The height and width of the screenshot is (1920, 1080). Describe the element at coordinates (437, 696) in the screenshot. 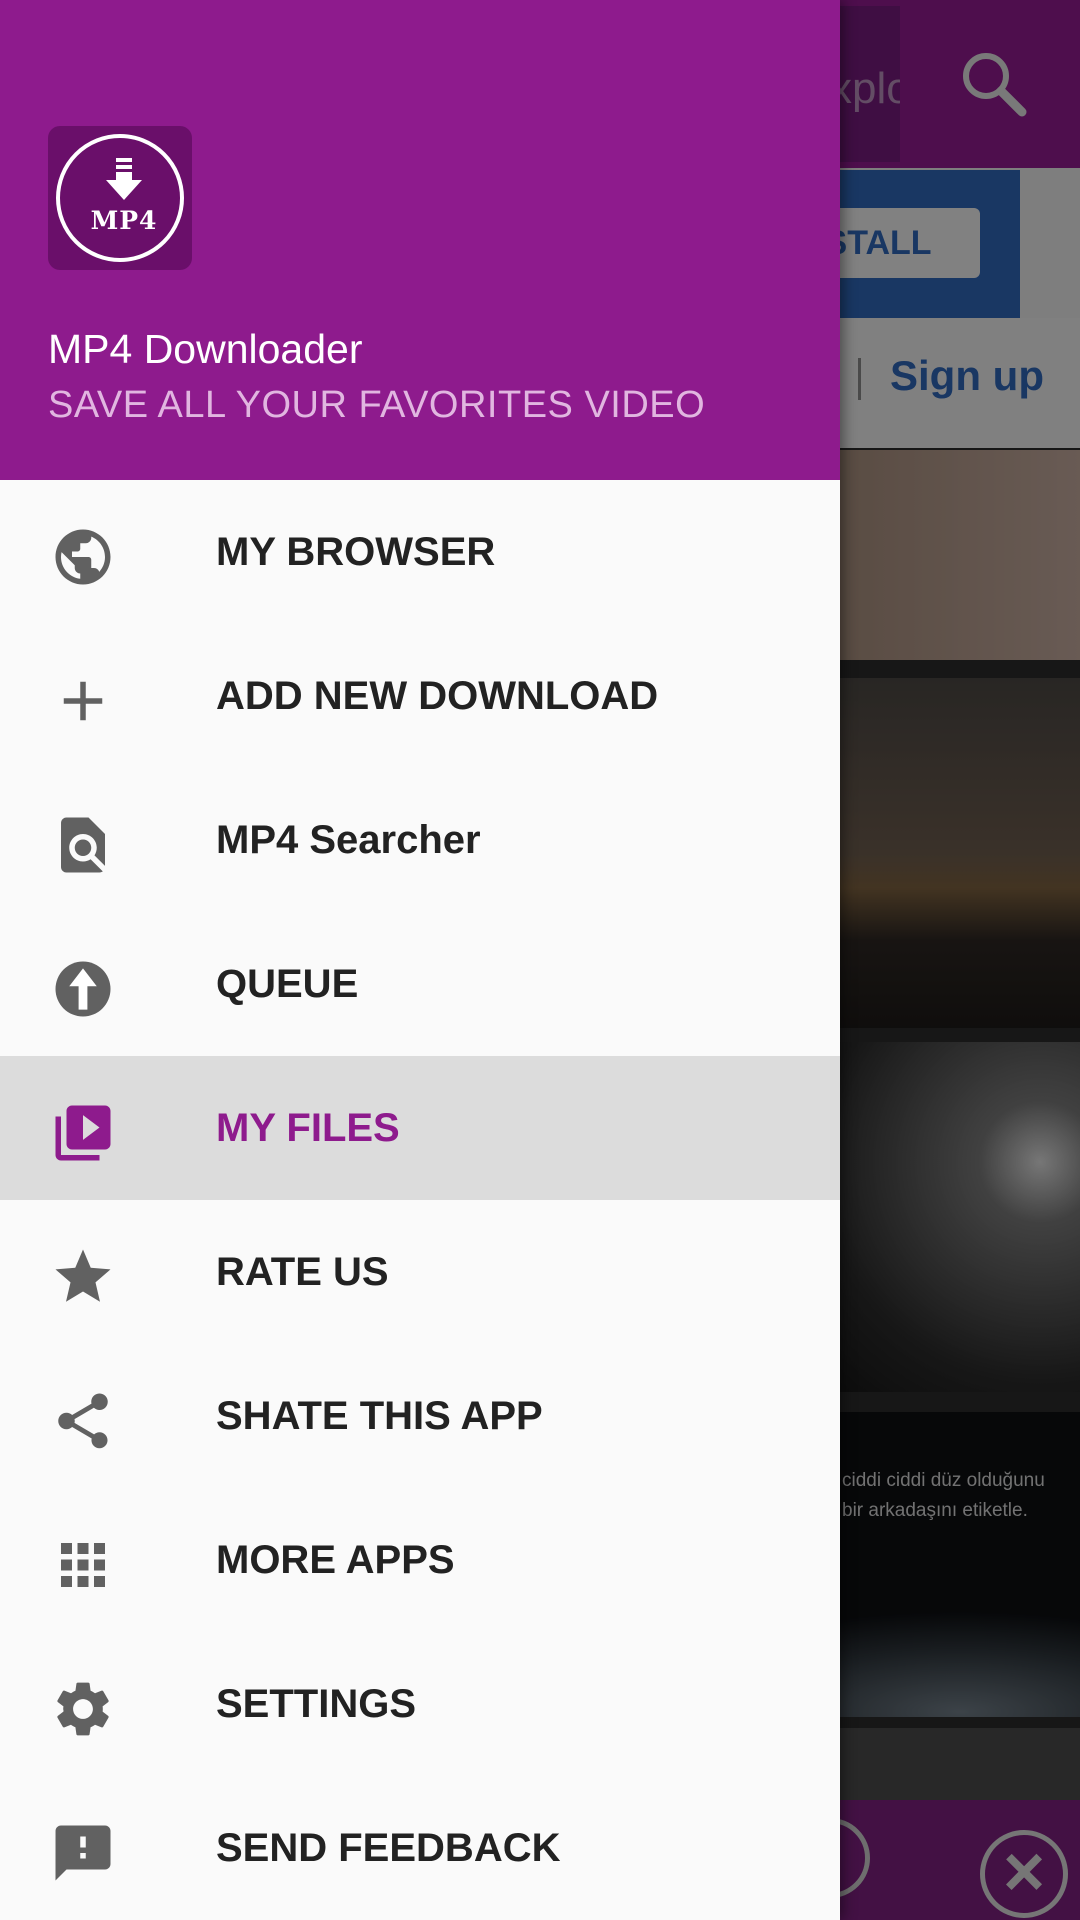

I see `menu-item-label: ADD NEW DOWNLOAD` at that location.